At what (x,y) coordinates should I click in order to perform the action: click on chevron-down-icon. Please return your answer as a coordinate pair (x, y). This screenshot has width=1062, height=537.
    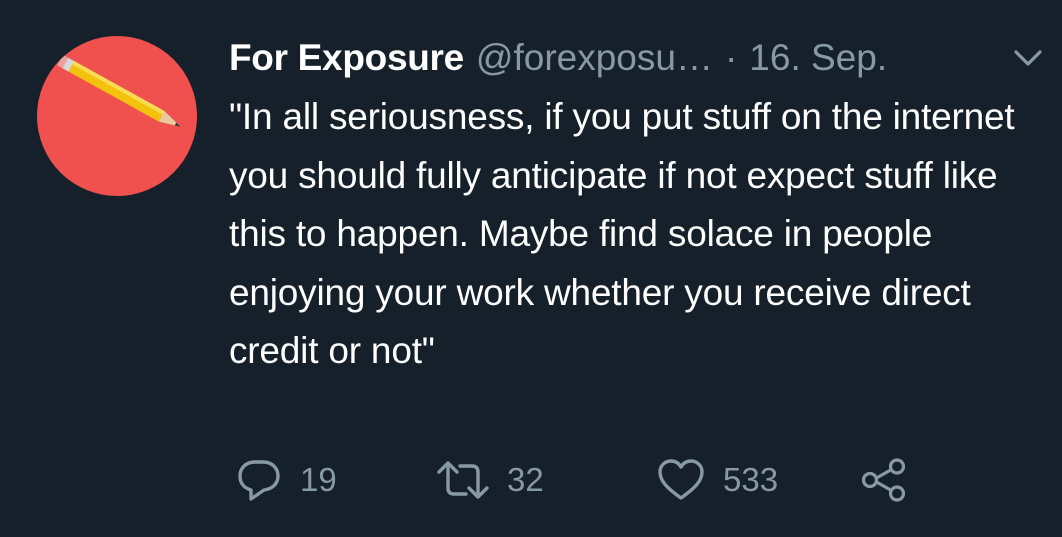
    Looking at the image, I should click on (1028, 59).